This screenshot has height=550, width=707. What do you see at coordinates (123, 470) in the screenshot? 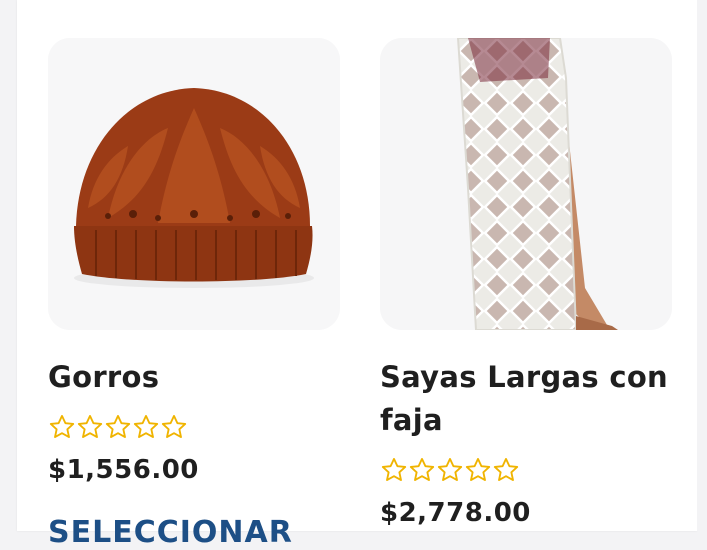
I see `product-price: $1,556.00` at bounding box center [123, 470].